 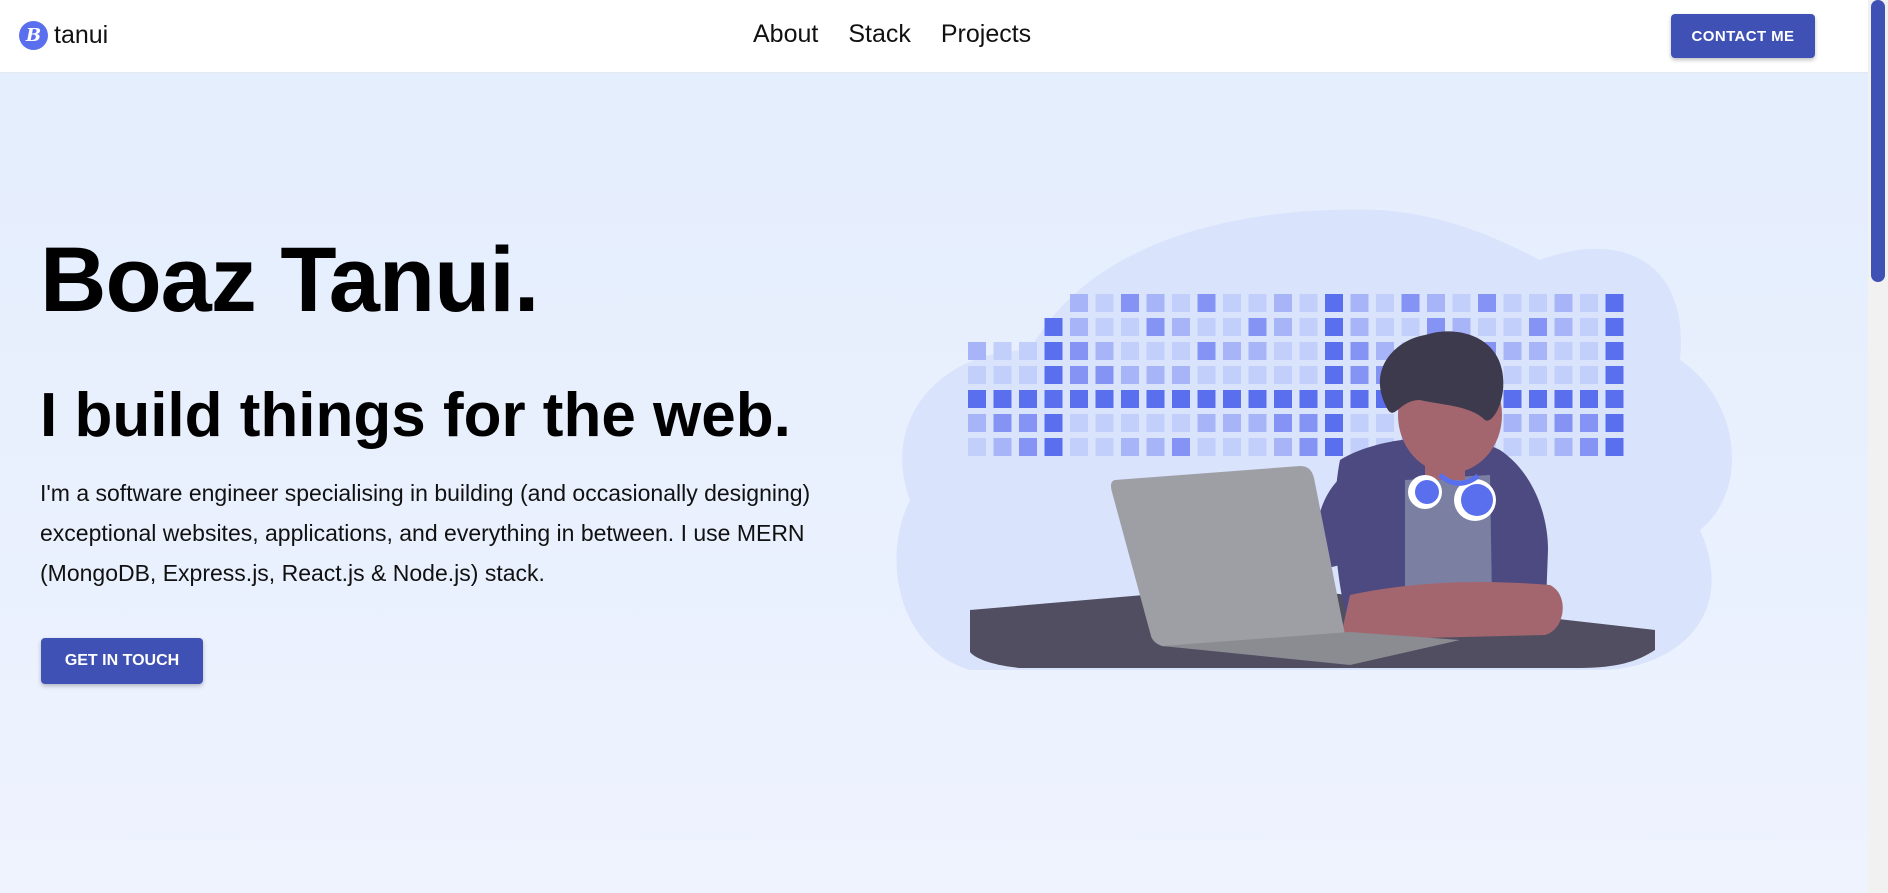 I want to click on nav-link-stack: Stack, so click(x=879, y=34).